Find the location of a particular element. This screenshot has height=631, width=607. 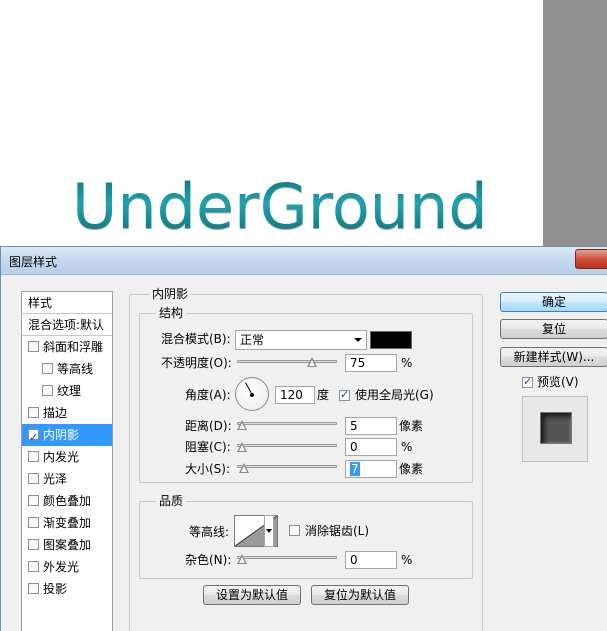

checkbox-inner-glow is located at coordinates (33, 456).